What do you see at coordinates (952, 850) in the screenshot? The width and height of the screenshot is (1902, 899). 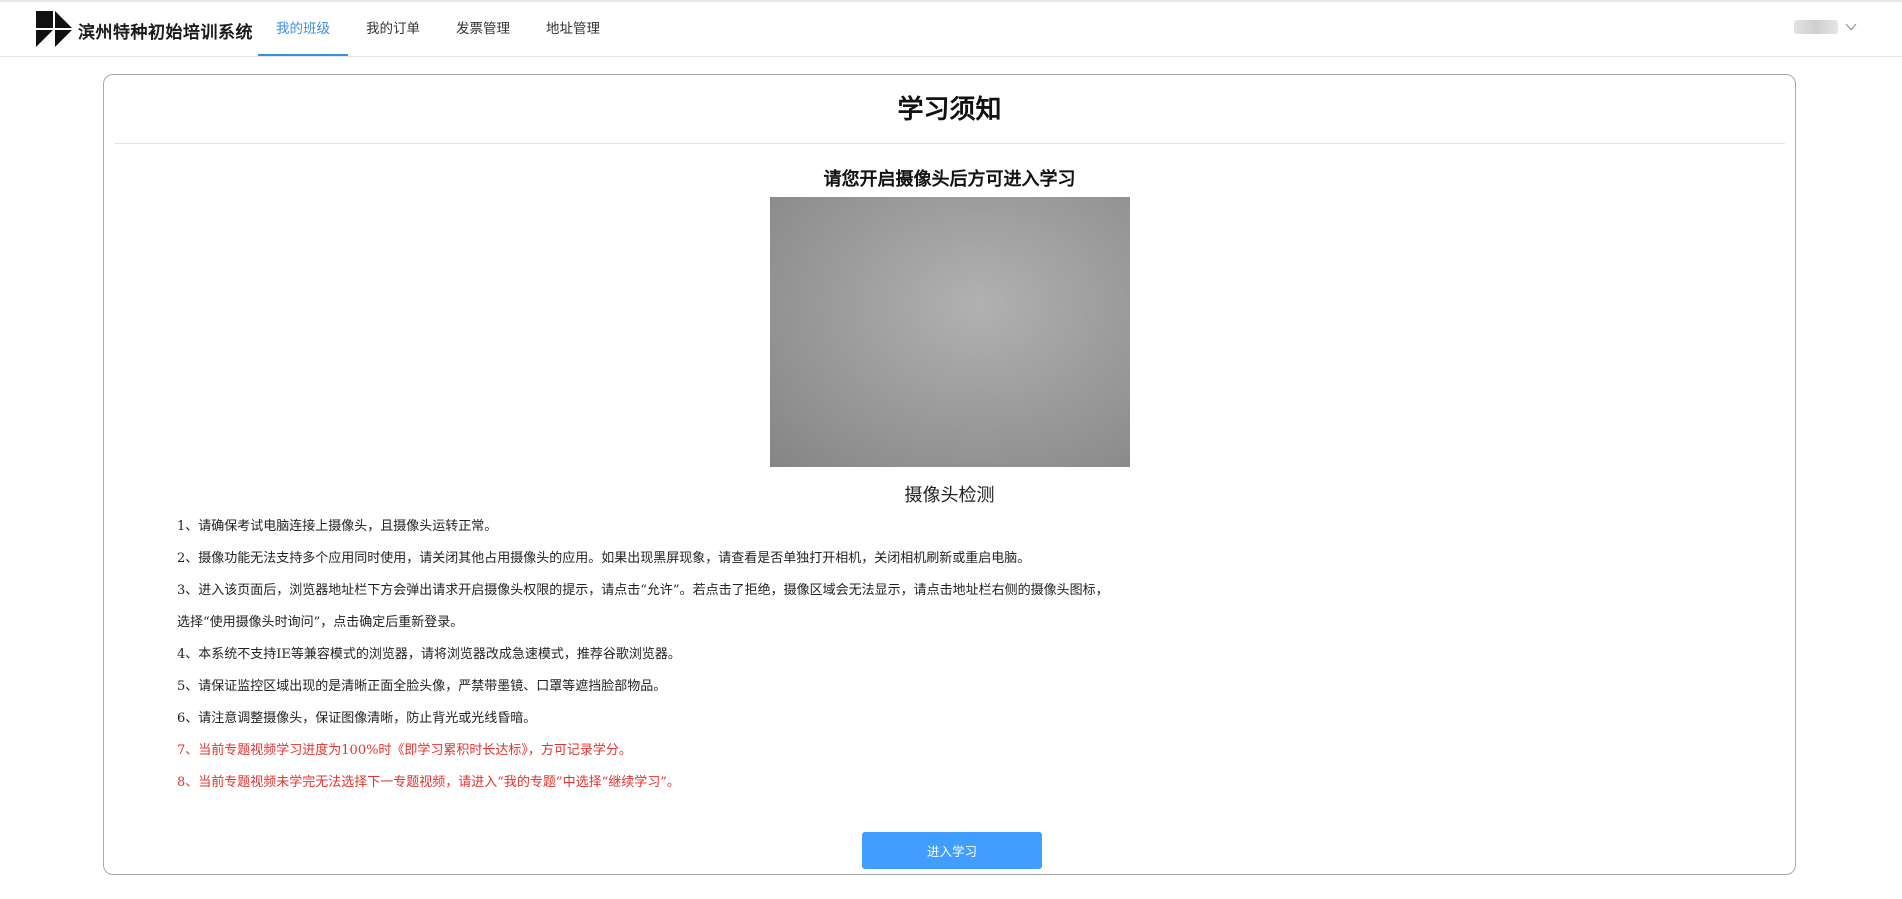 I see `enter-study-button: 进入学习` at bounding box center [952, 850].